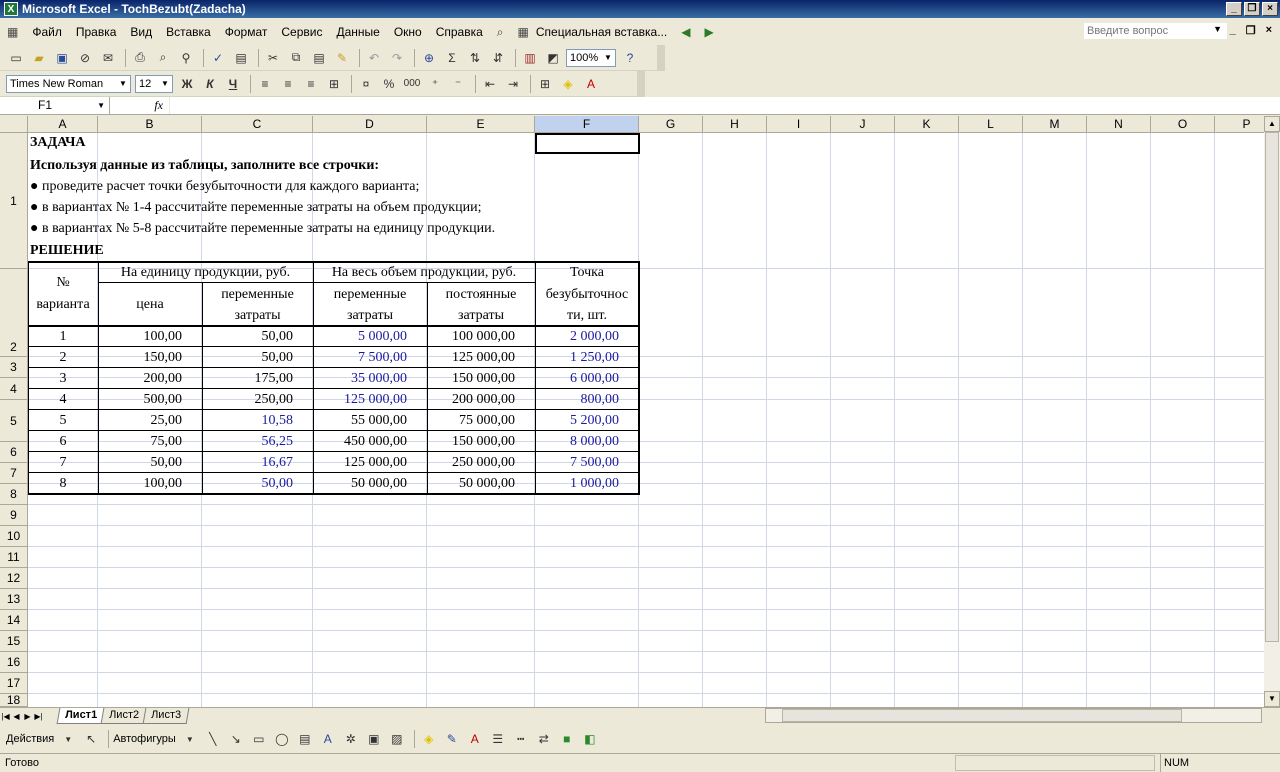  Describe the element at coordinates (481, 483) in the screenshot. I see `fixed-cost-cell: 50 000,00` at that location.